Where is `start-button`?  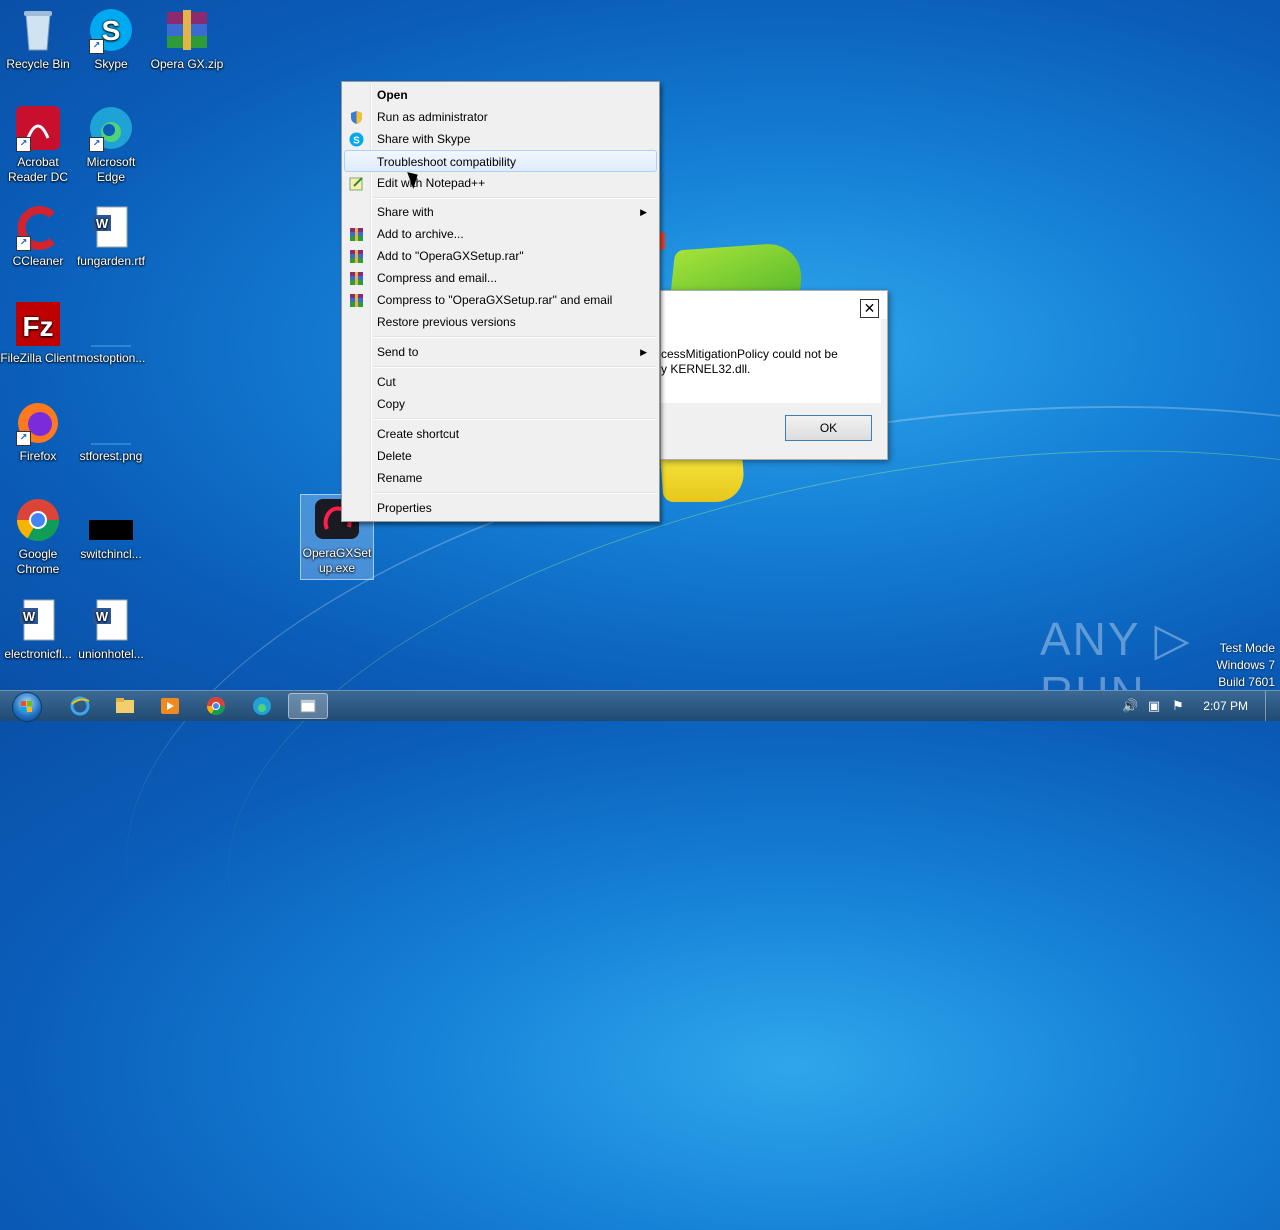
start-button is located at coordinates (26, 706).